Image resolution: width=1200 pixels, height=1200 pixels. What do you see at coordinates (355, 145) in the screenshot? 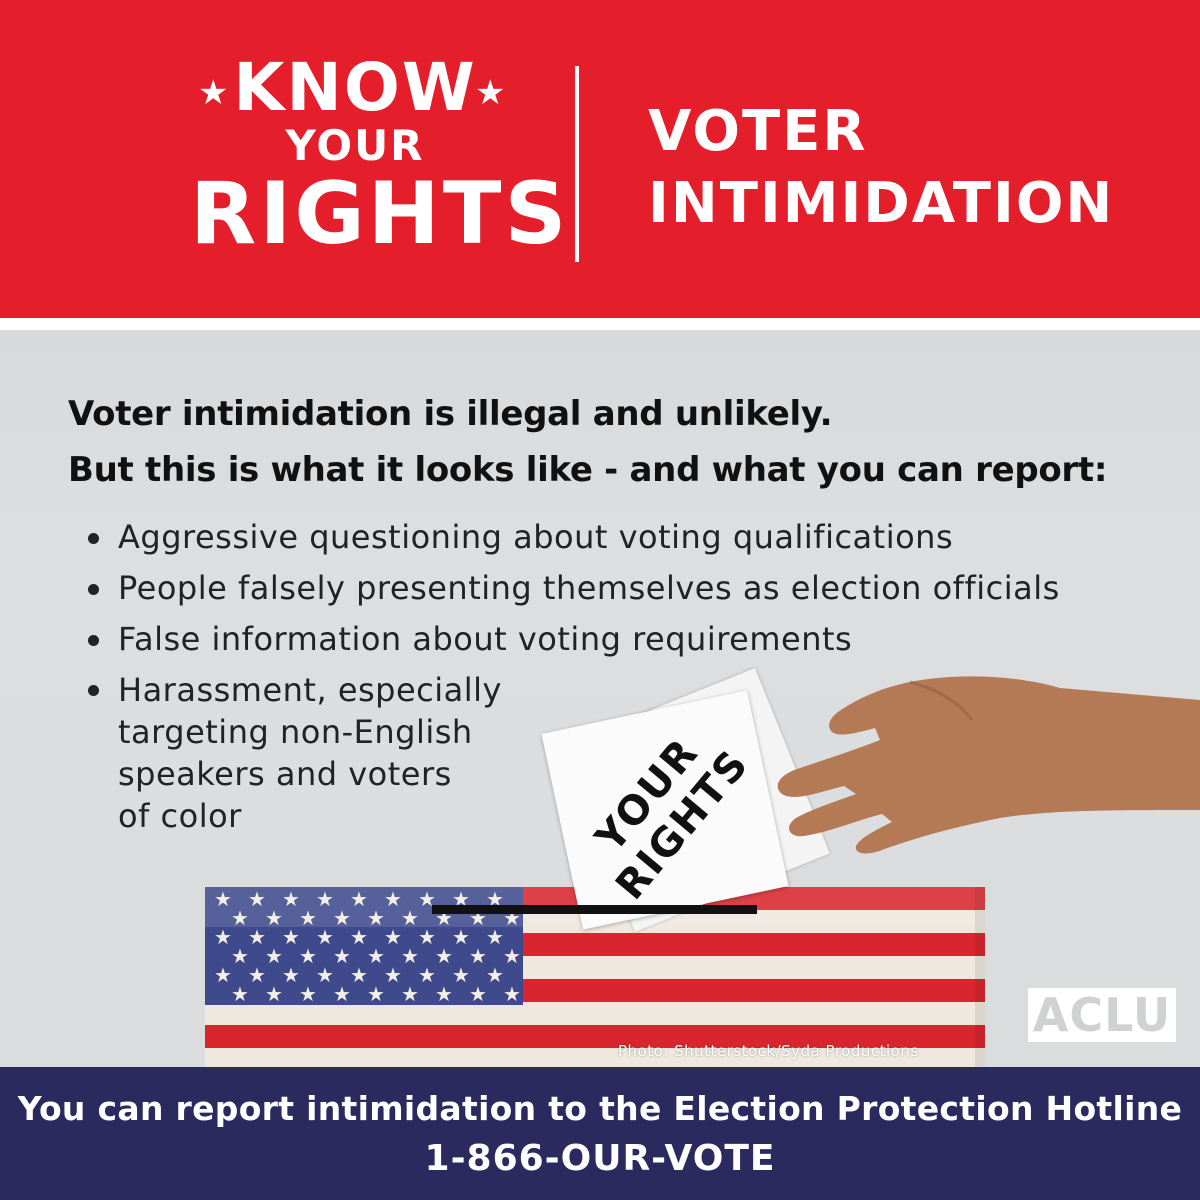
I see `badge-your: YOUR` at bounding box center [355, 145].